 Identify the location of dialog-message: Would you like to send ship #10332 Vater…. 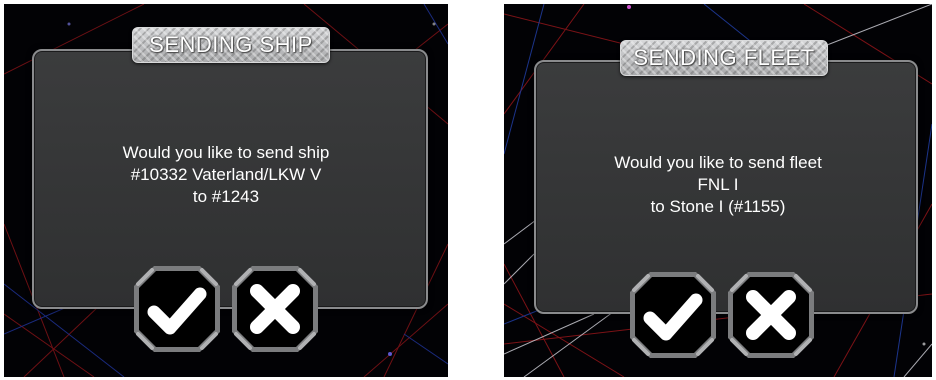
(226, 175).